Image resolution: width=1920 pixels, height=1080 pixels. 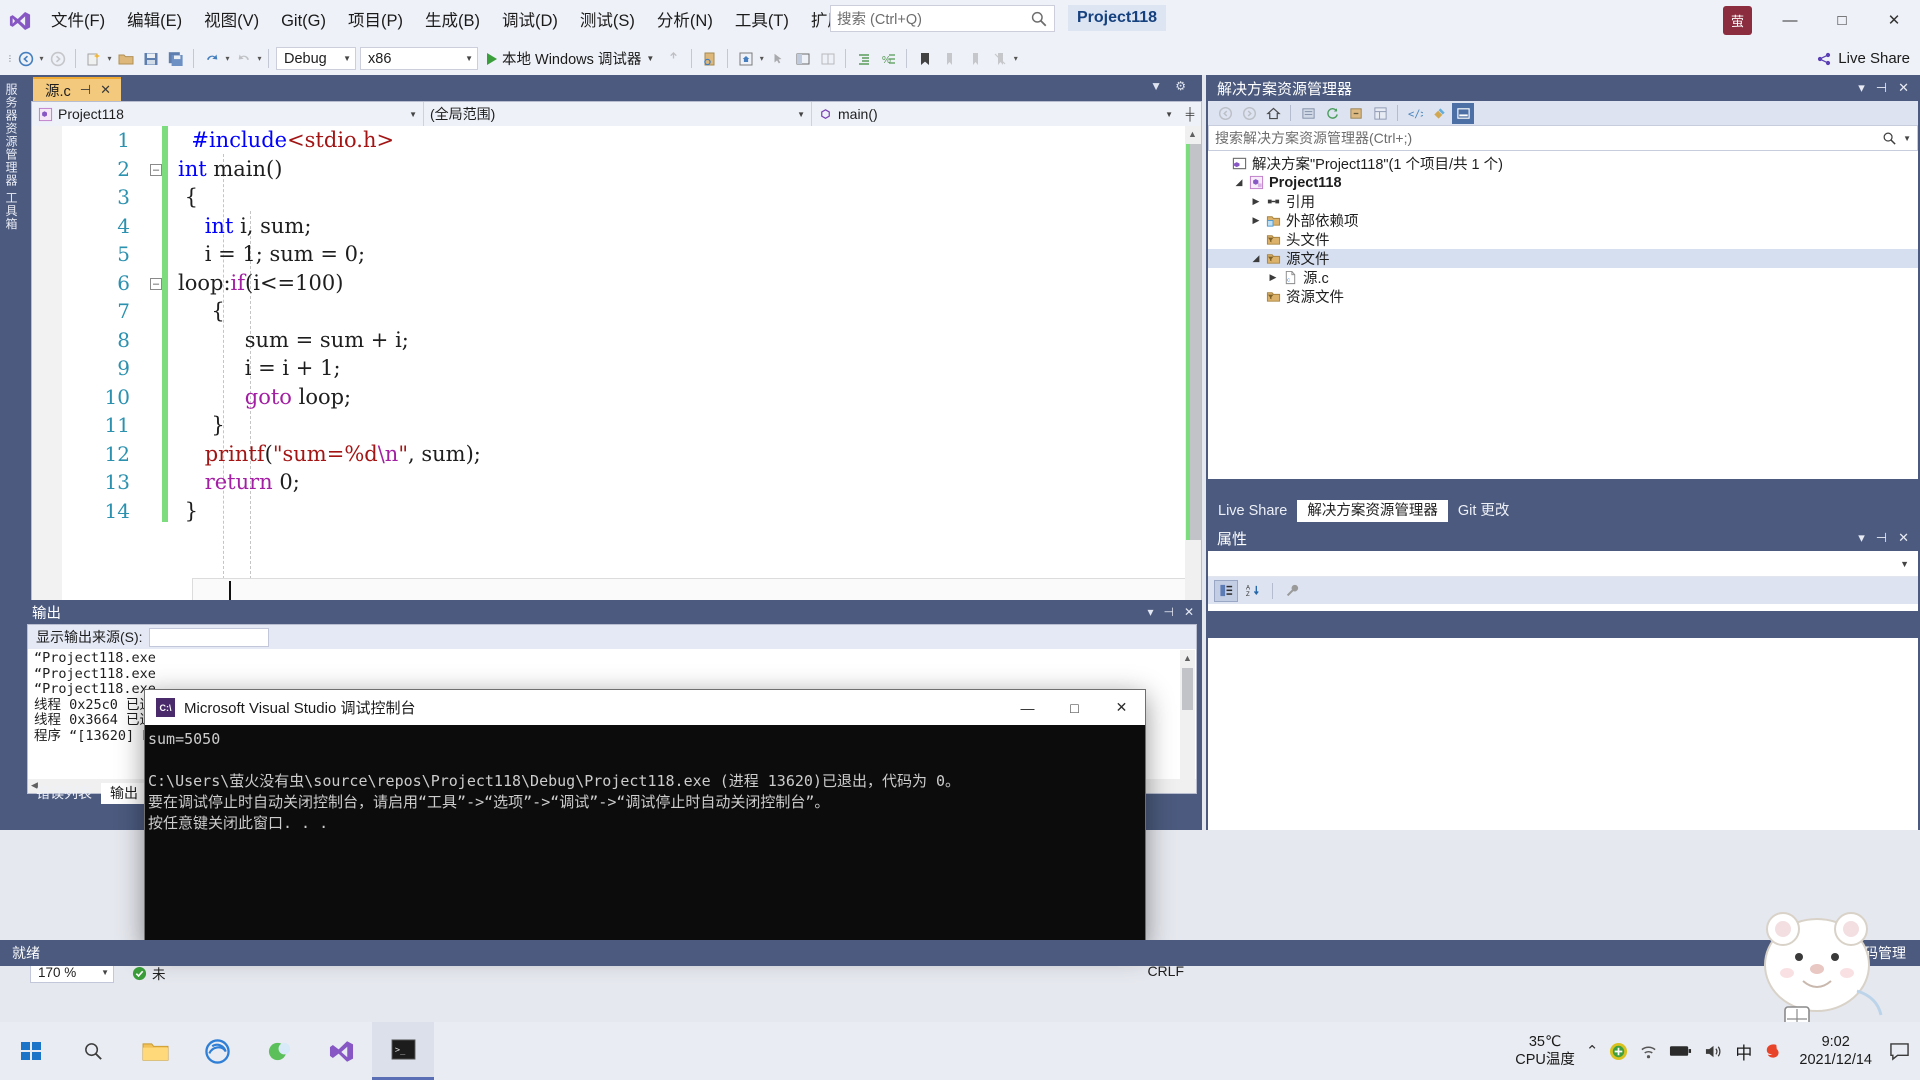 I want to click on start-debugging-button: 本地 Windows 调试器 ▼, so click(x=570, y=58).